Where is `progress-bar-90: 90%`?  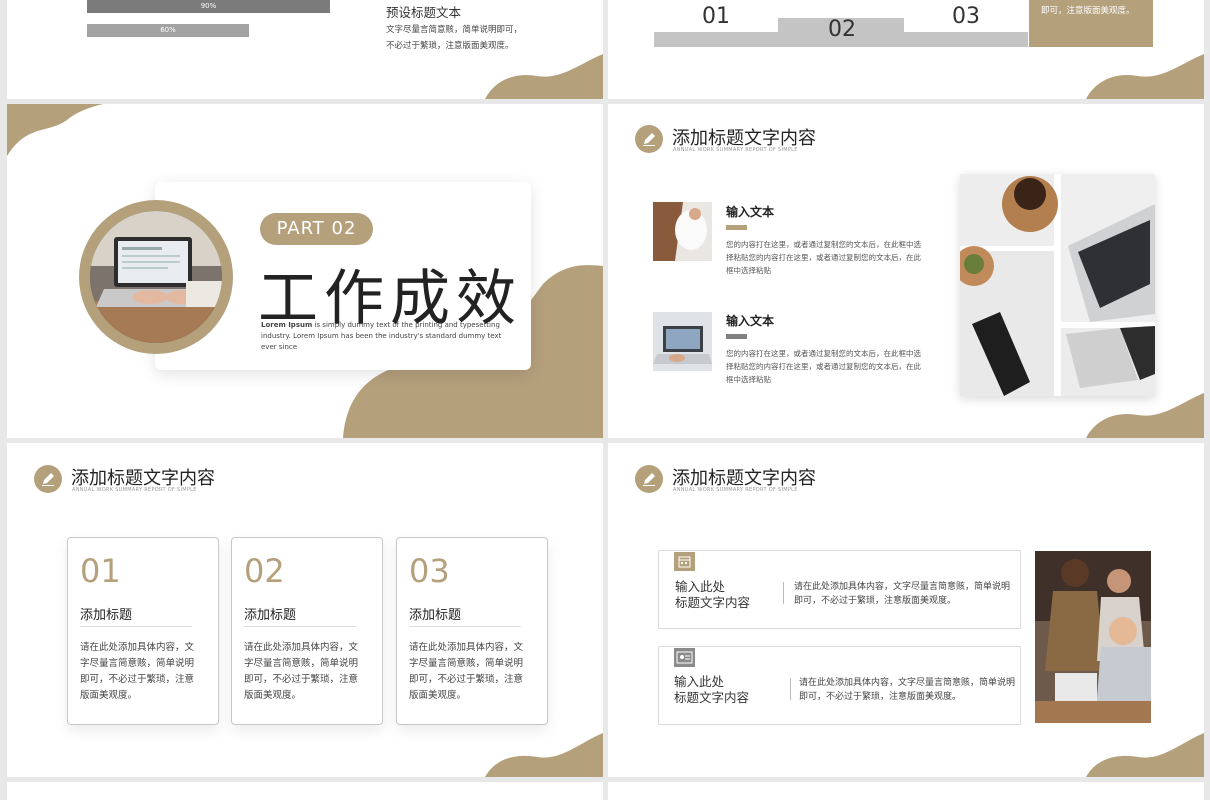
progress-bar-90: 90% is located at coordinates (208, 6).